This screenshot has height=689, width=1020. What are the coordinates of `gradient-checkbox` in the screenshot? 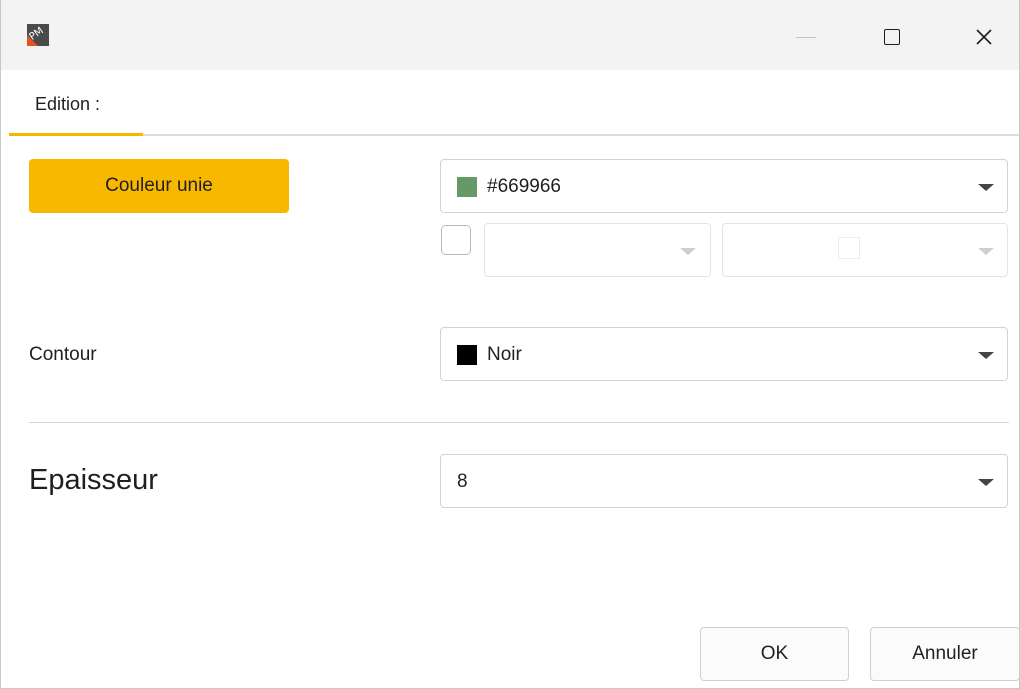 It's located at (456, 240).